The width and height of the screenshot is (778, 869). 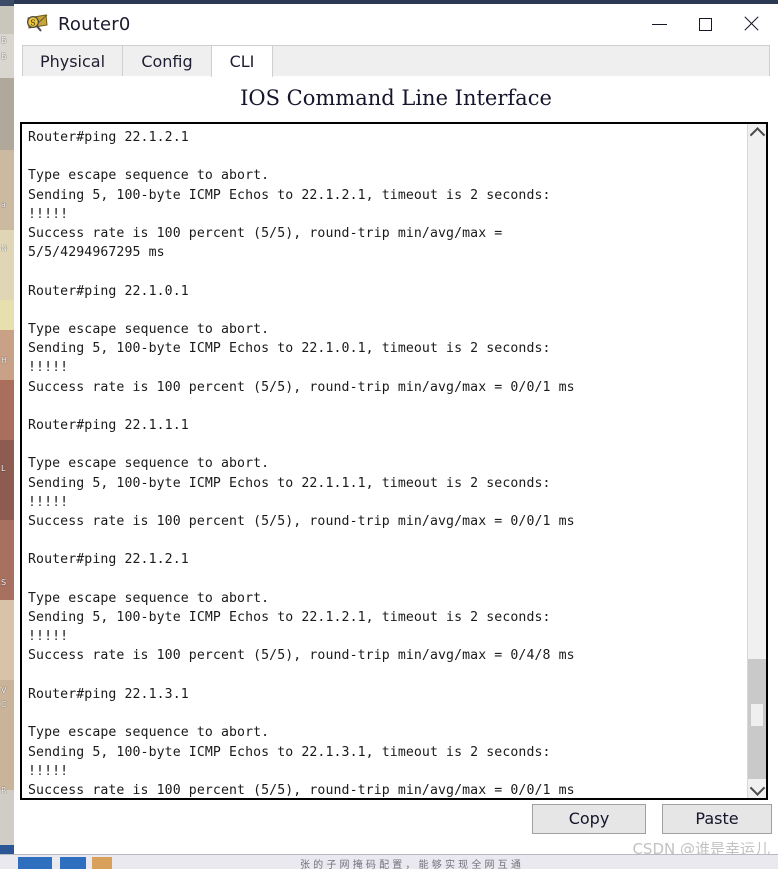 I want to click on svg-text: S, so click(x=32, y=22).